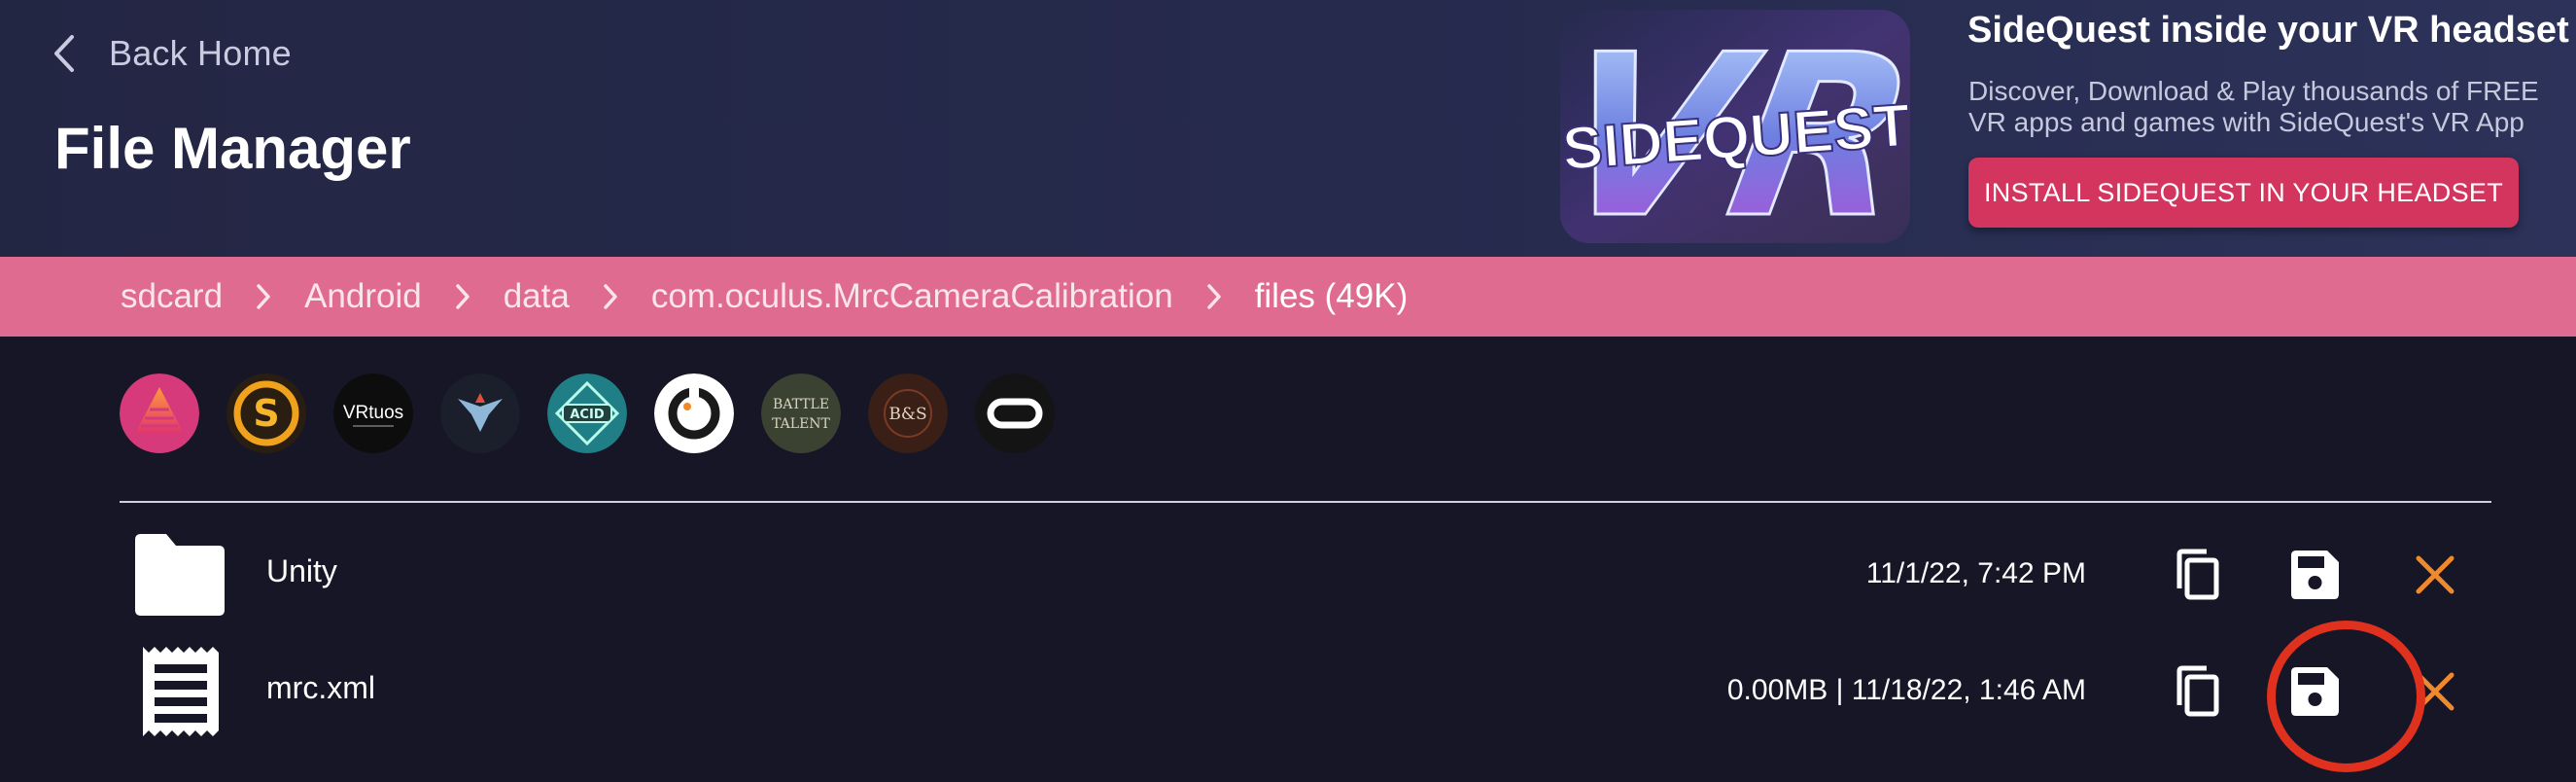 The height and width of the screenshot is (782, 2576). I want to click on back-home-link: Back Home, so click(171, 53).